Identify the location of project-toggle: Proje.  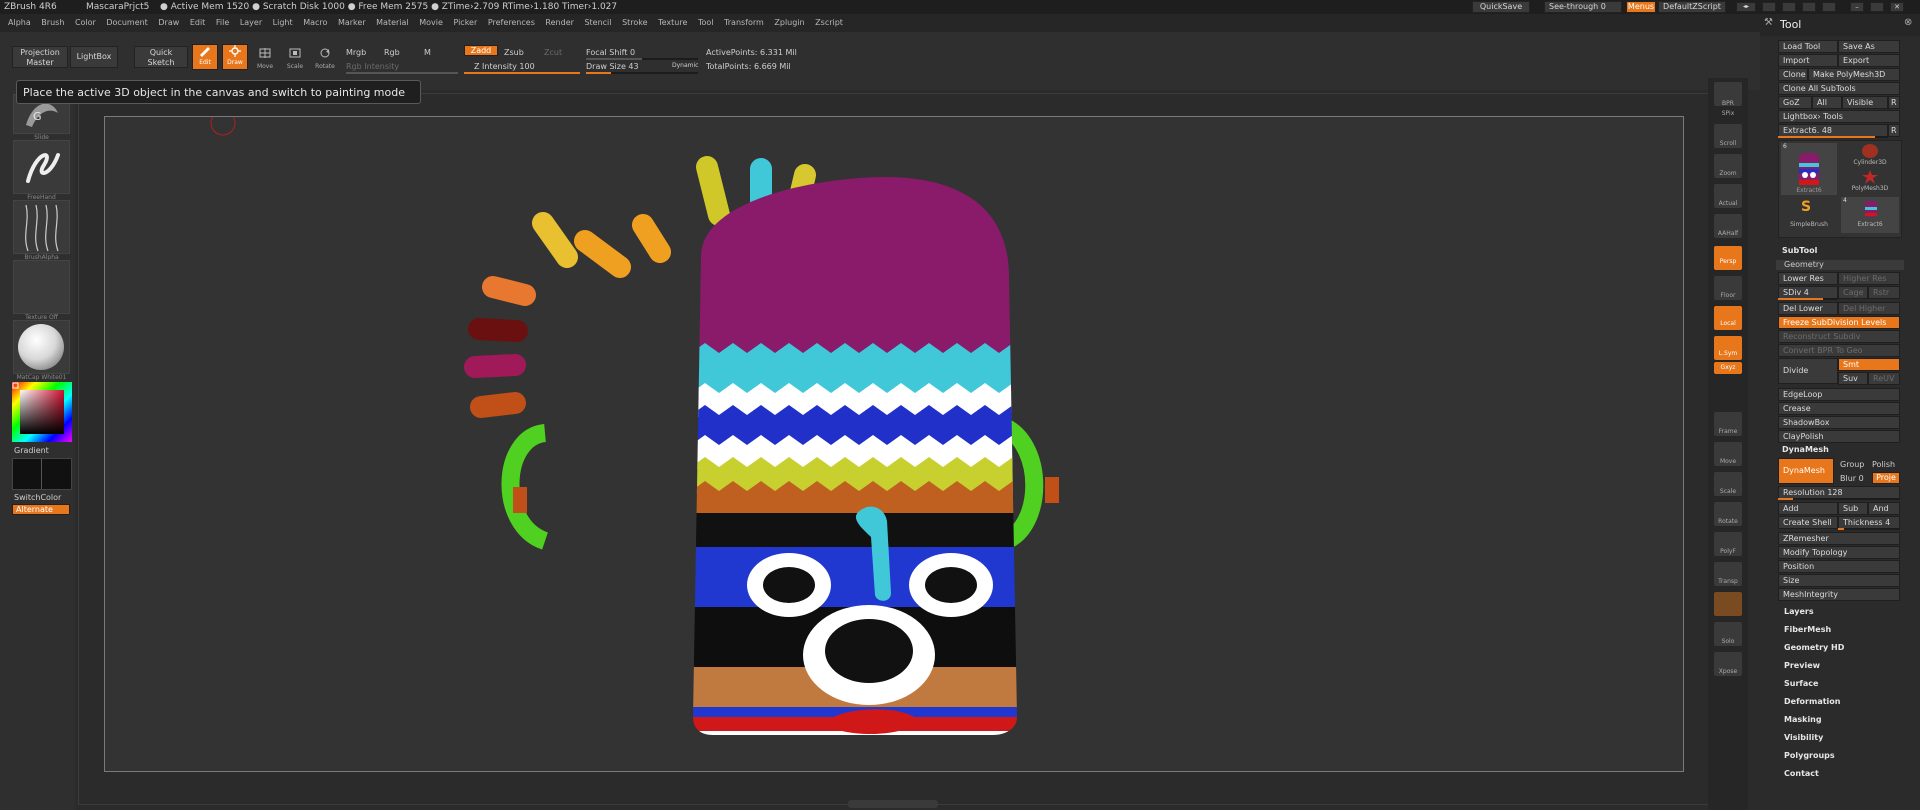
(1886, 478).